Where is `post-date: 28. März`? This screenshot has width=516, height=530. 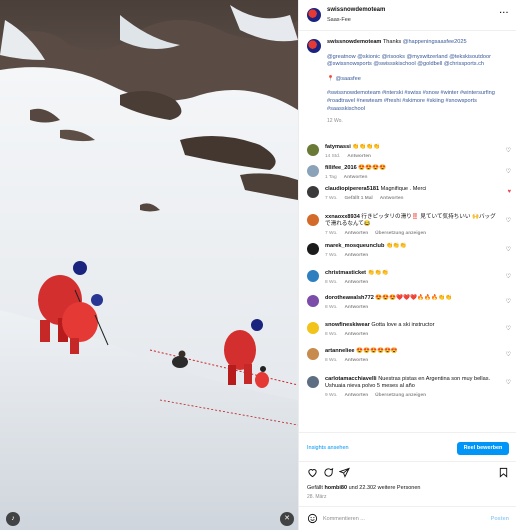 post-date: 28. März is located at coordinates (317, 497).